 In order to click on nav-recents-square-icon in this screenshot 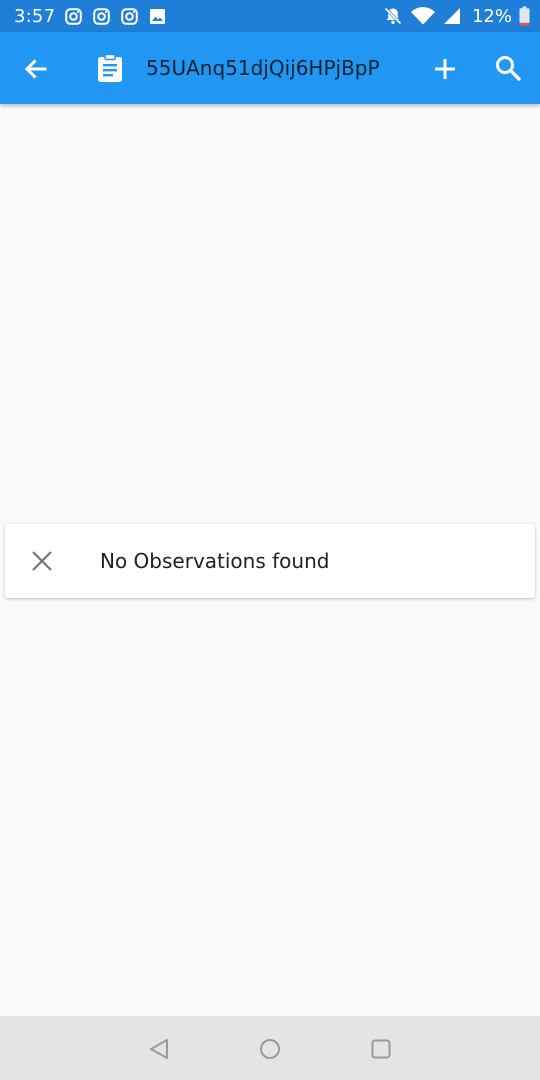, I will do `click(381, 1049)`.